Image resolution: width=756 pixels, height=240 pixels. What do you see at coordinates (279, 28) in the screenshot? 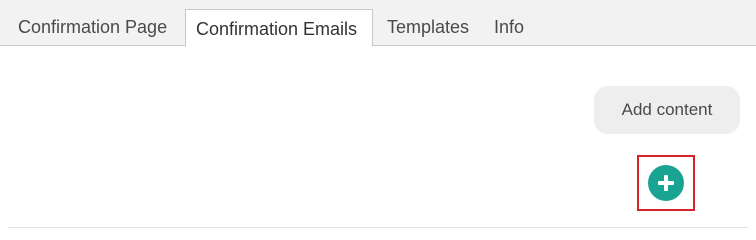
I see `tab-confirmation-emails: Confirmation Emails` at bounding box center [279, 28].